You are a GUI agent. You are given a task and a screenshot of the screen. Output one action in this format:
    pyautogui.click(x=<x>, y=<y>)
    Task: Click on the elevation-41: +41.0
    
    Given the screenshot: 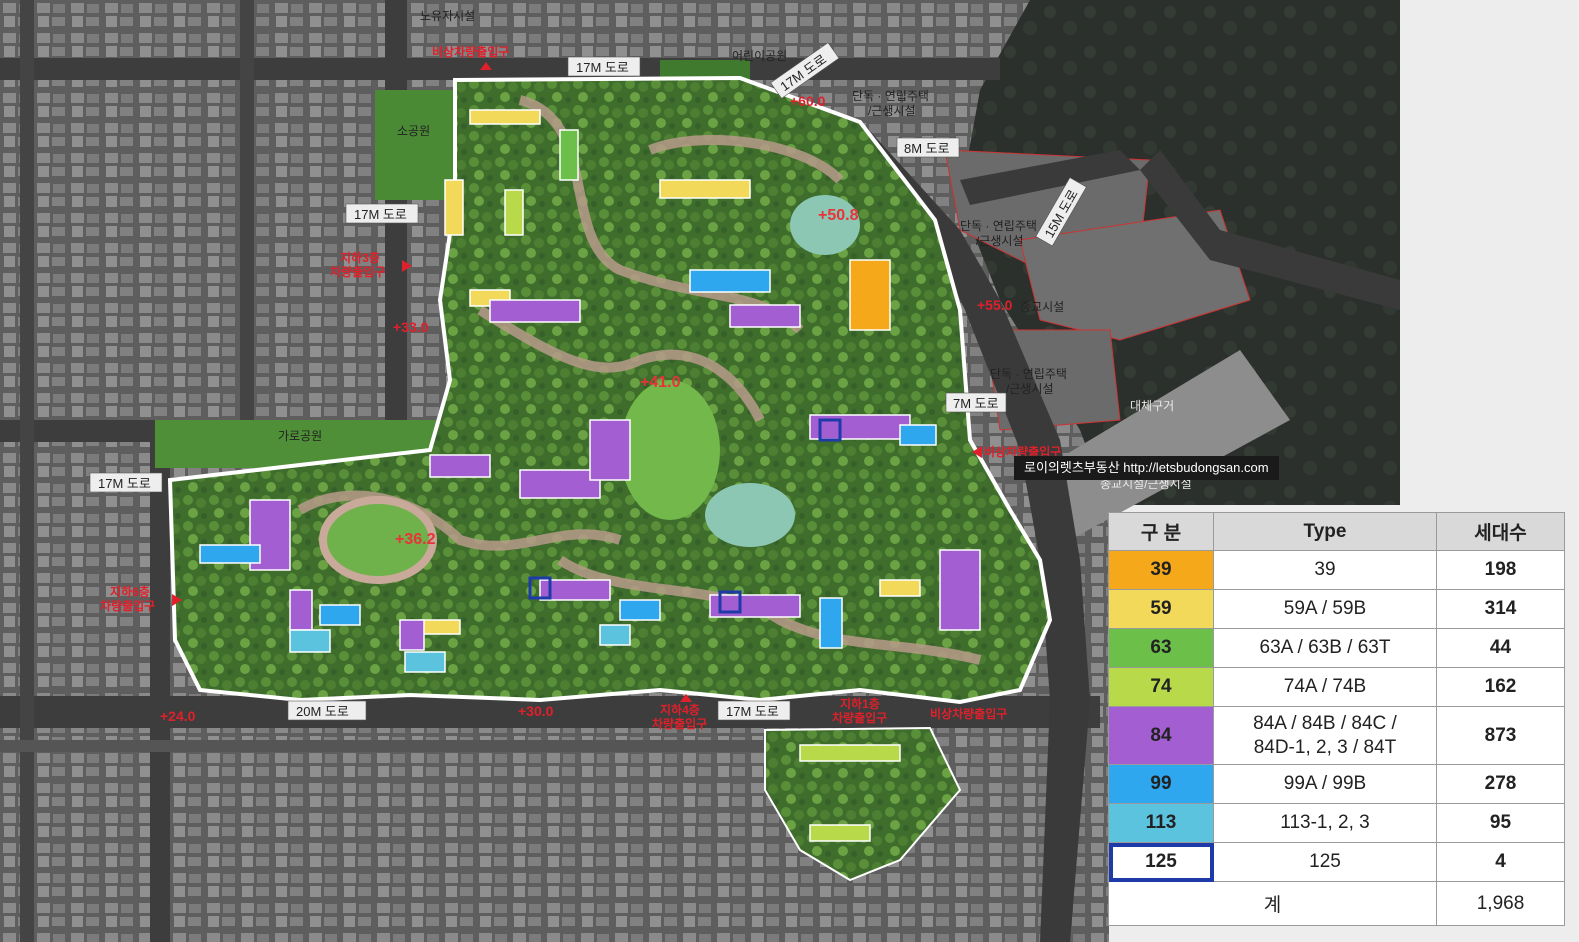 What is the action you would take?
    pyautogui.click(x=660, y=382)
    